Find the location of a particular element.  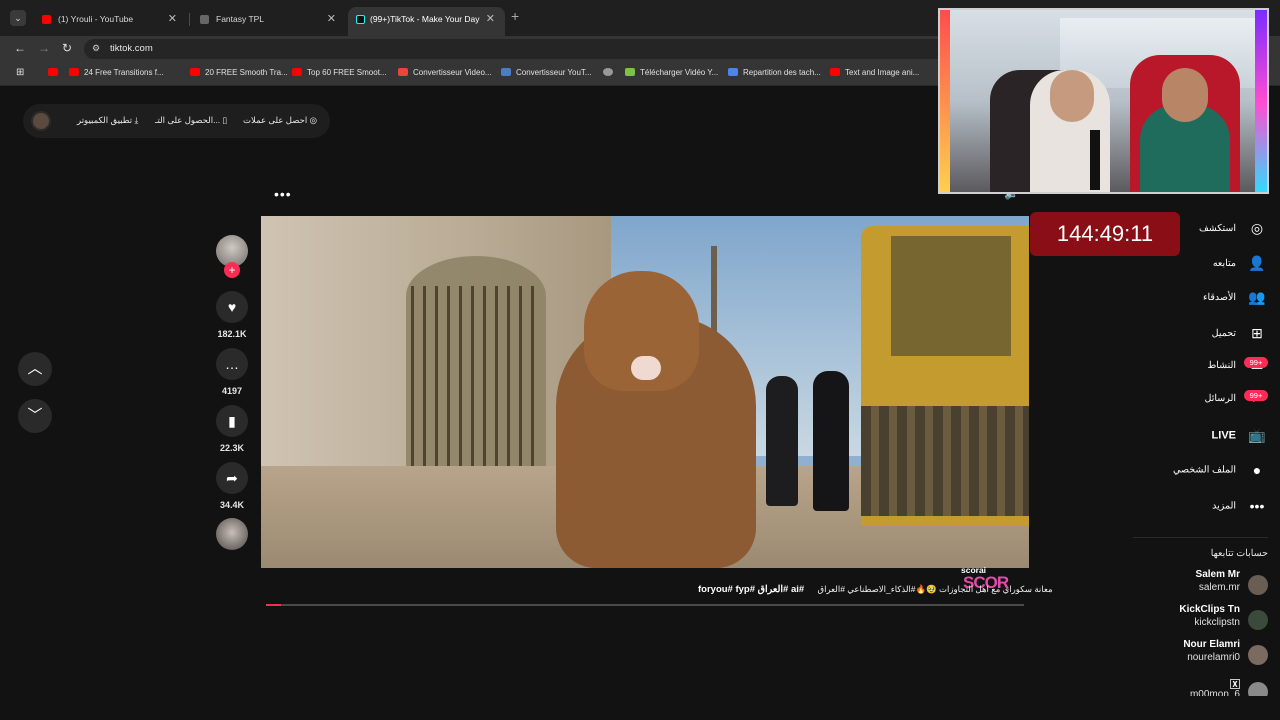

forward-icon: → is located at coordinates (44, 48).